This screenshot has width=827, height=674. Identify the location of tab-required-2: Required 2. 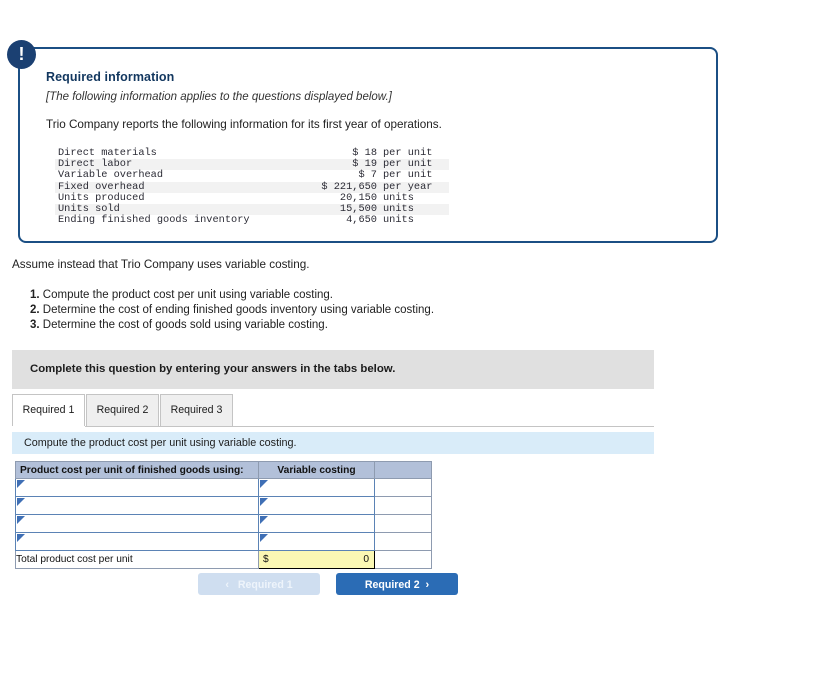
(122, 410).